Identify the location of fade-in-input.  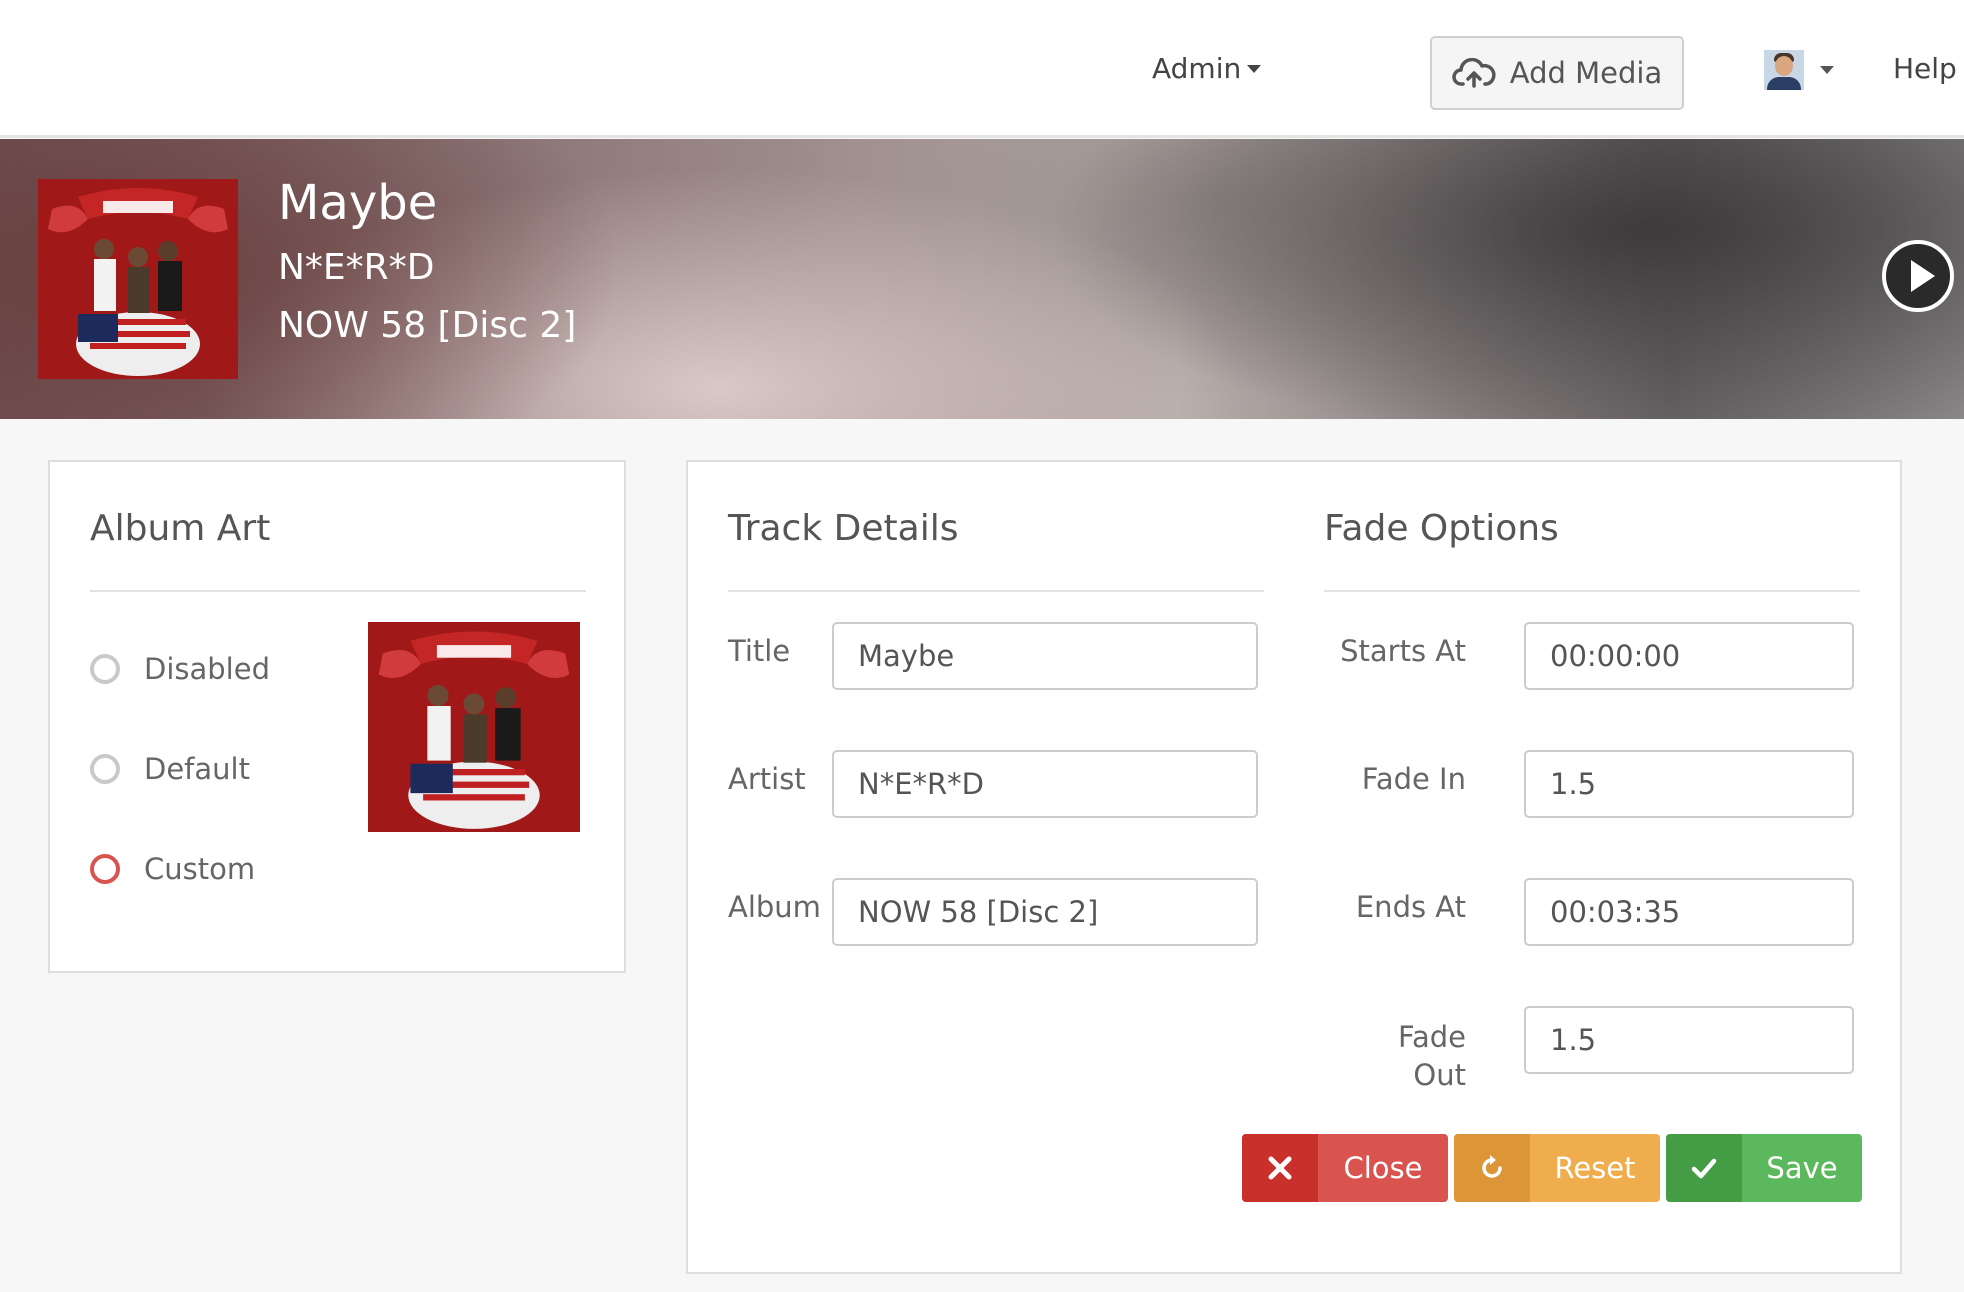
(1689, 784).